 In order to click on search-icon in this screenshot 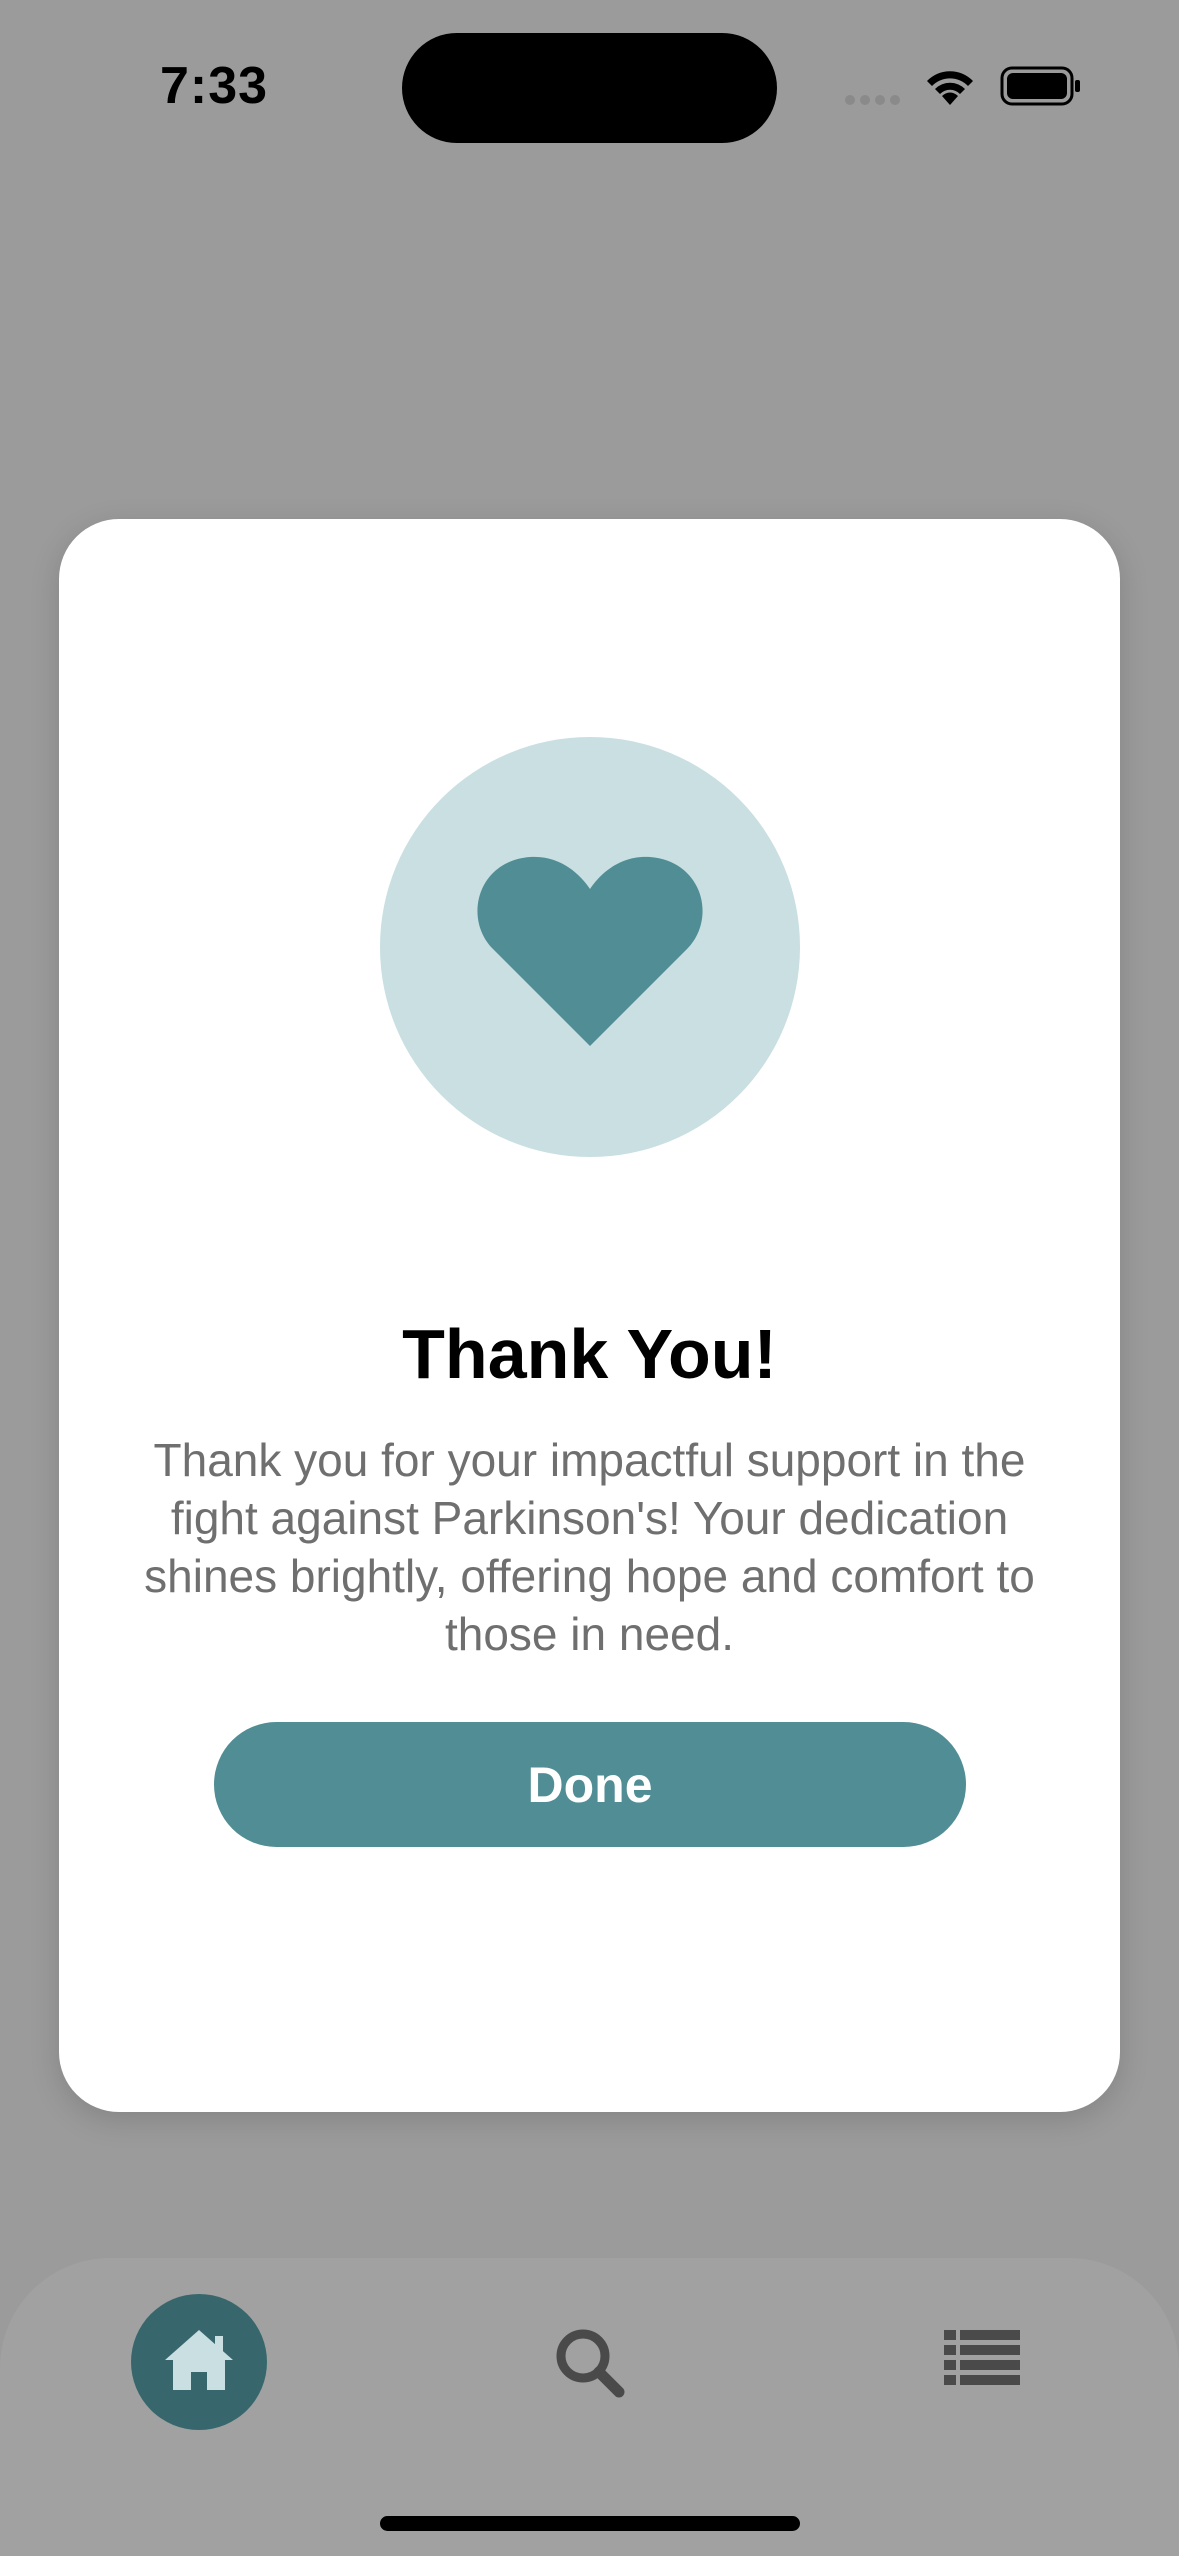, I will do `click(590, 2363)`.